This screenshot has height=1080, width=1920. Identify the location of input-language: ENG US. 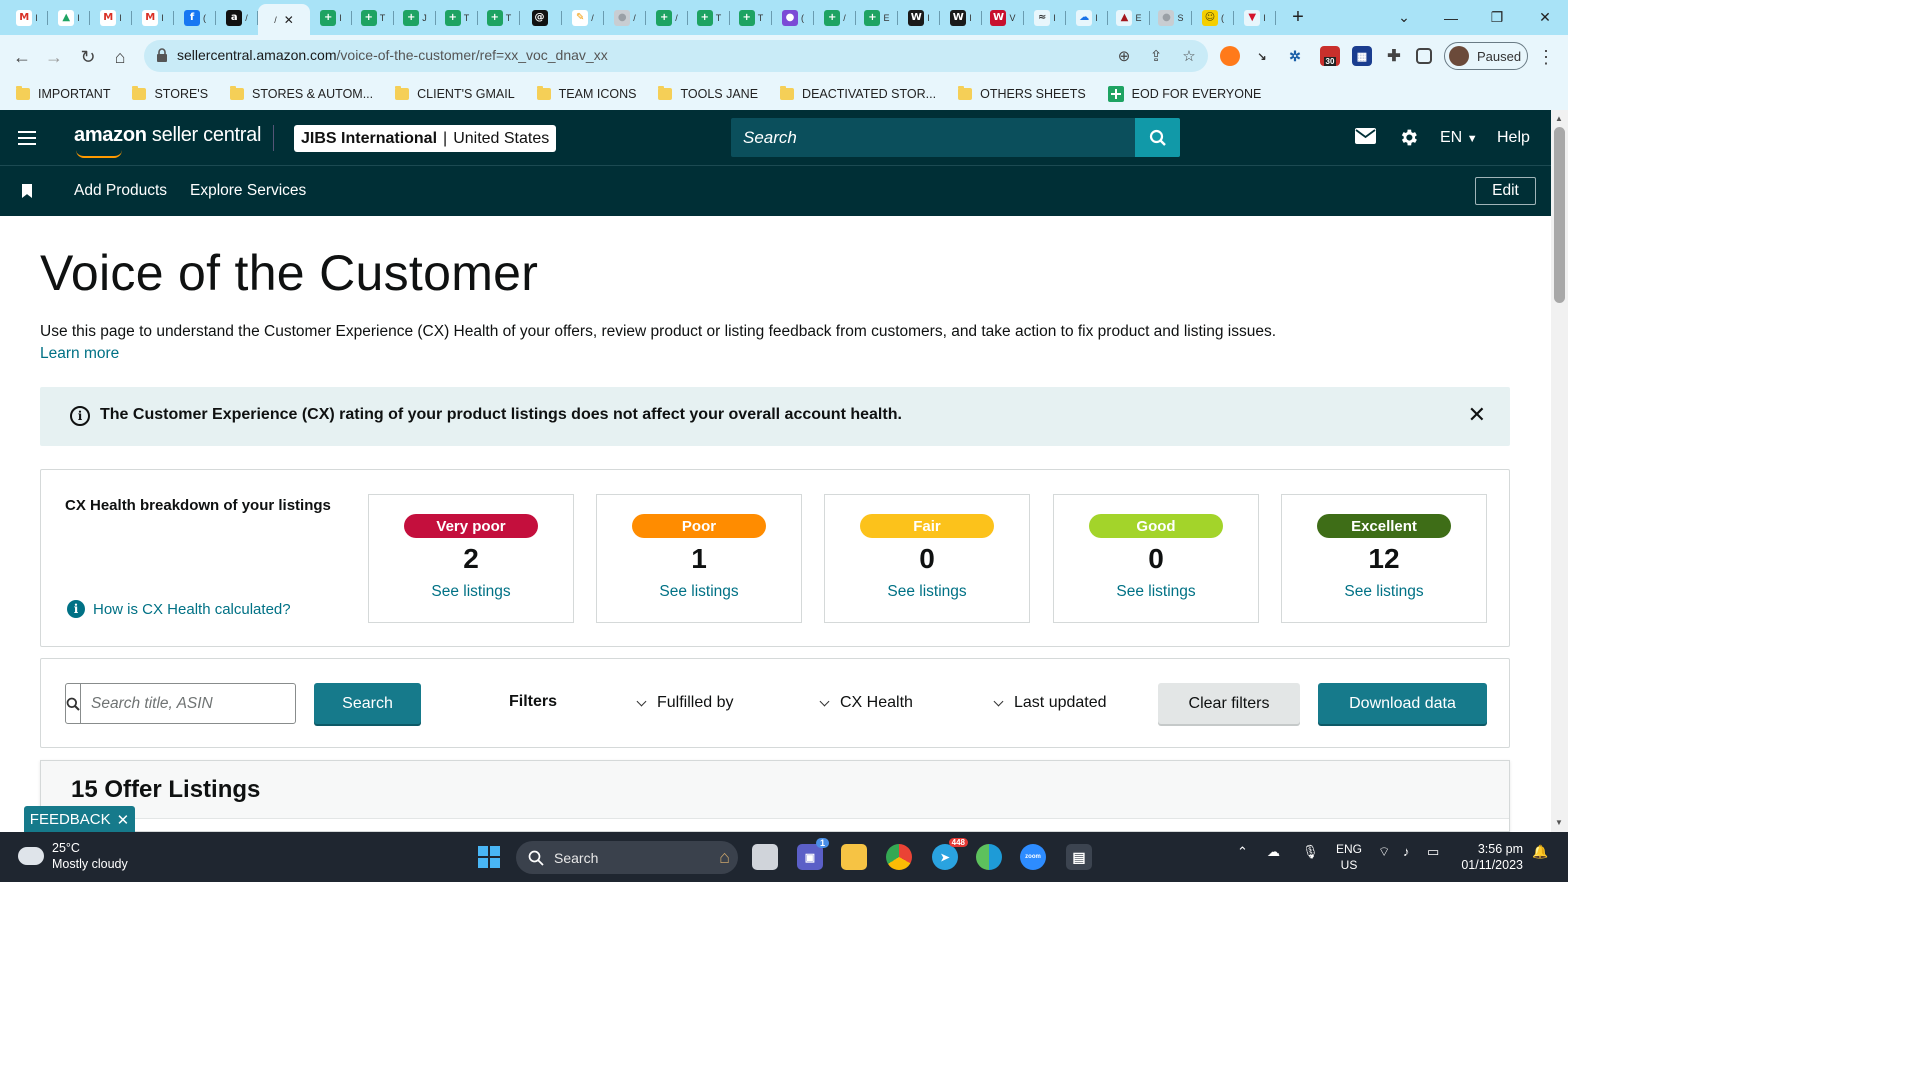
(1349, 857).